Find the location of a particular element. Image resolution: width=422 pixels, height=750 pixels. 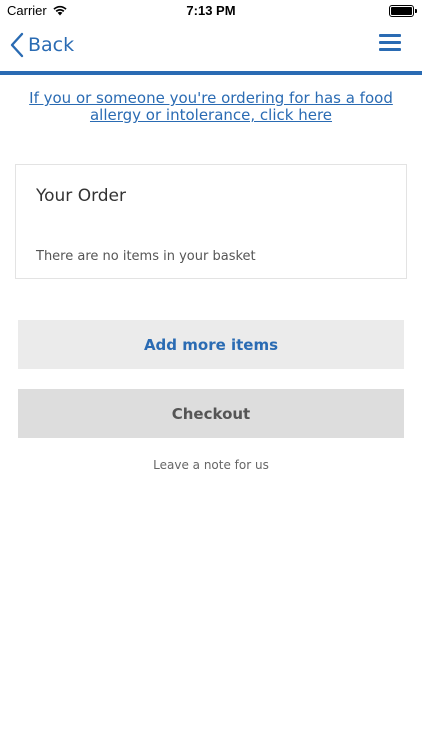

hamburger-menu-icon is located at coordinates (390, 43).